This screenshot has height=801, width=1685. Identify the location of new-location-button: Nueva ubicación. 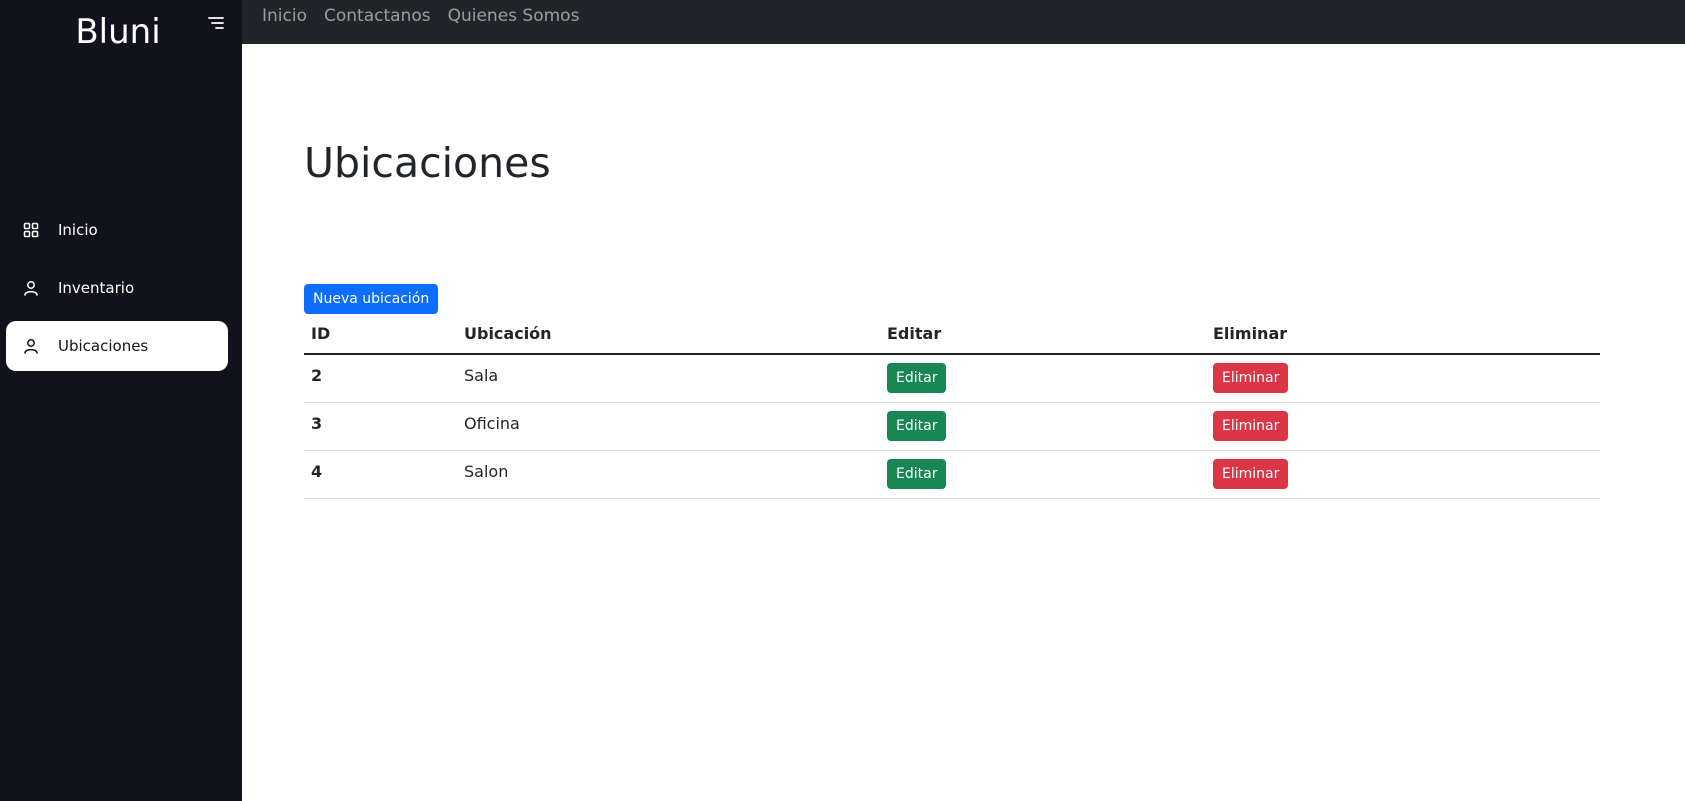
(371, 299).